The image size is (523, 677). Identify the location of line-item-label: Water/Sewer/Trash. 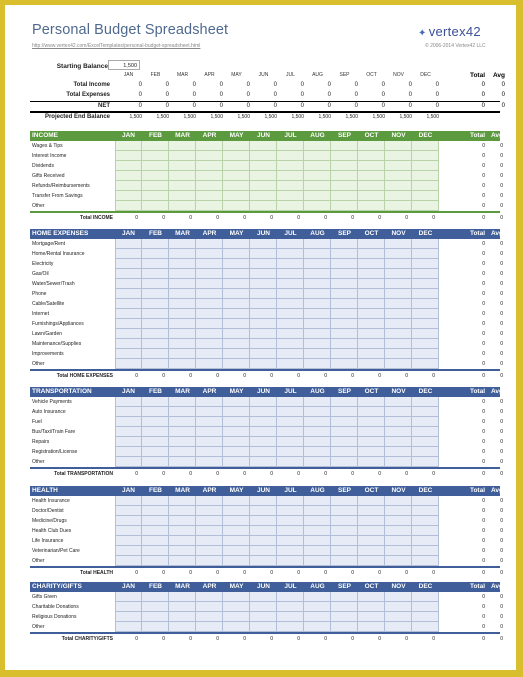
(53, 284).